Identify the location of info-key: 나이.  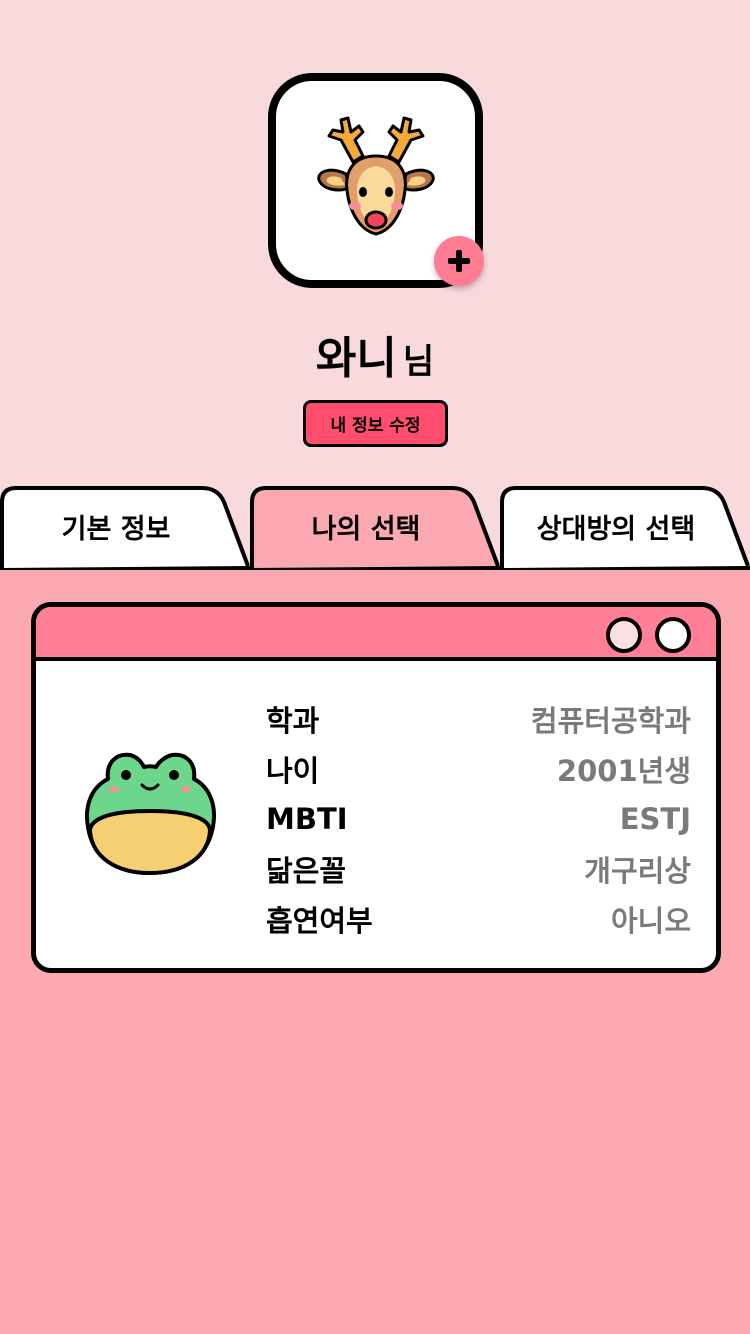
(293, 771).